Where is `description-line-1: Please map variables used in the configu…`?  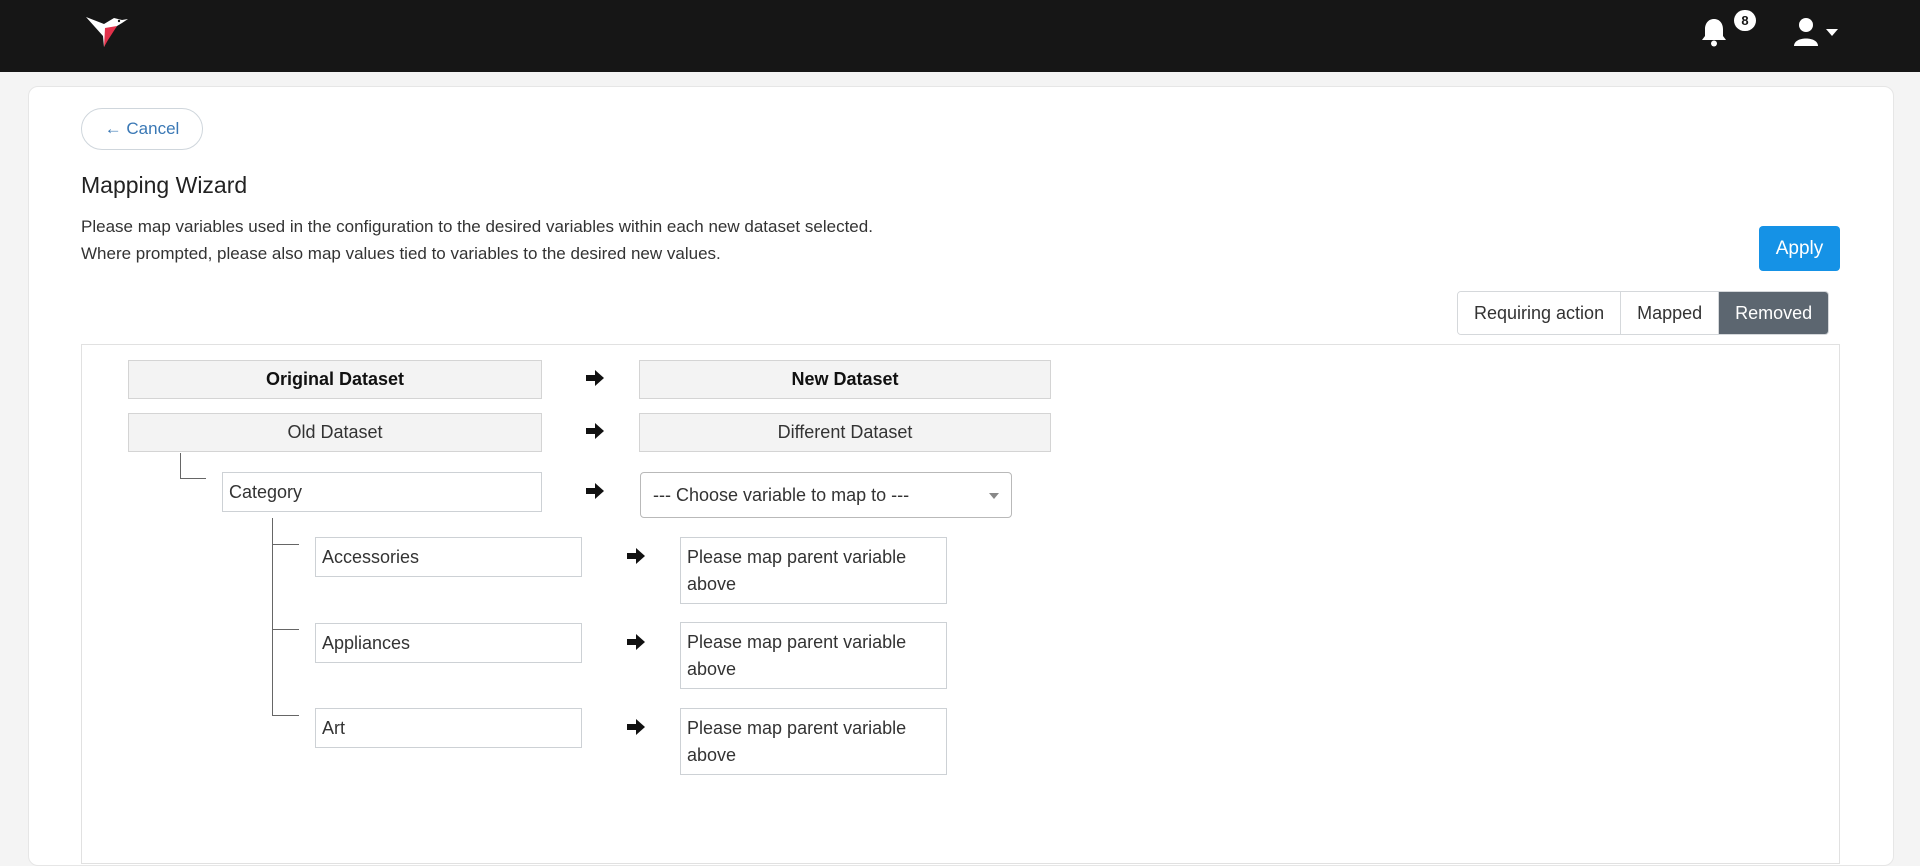
description-line-1: Please map variables used in the configu… is located at coordinates (477, 226).